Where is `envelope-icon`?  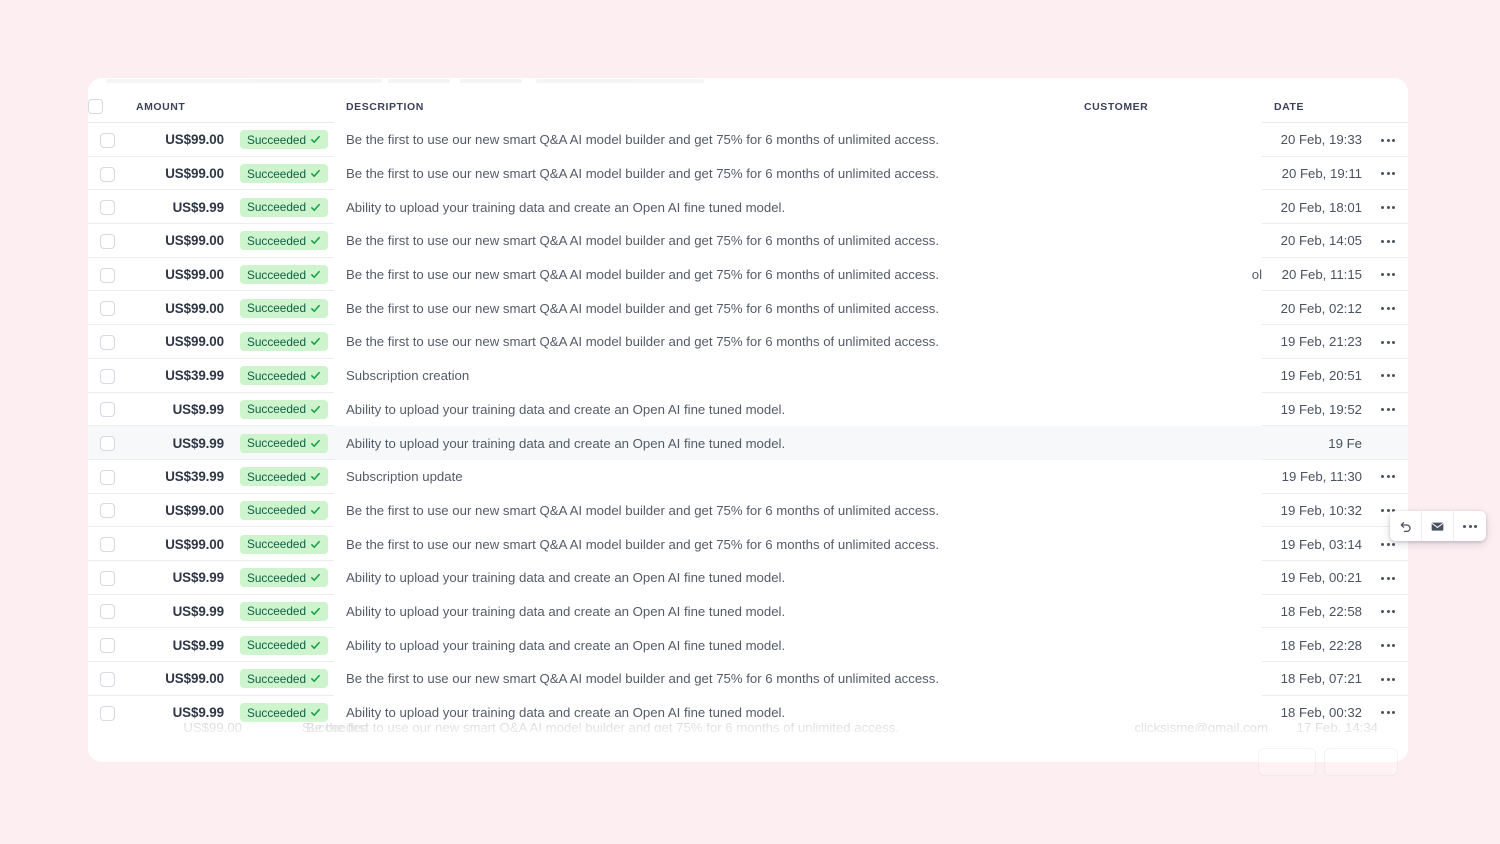
envelope-icon is located at coordinates (1437, 526).